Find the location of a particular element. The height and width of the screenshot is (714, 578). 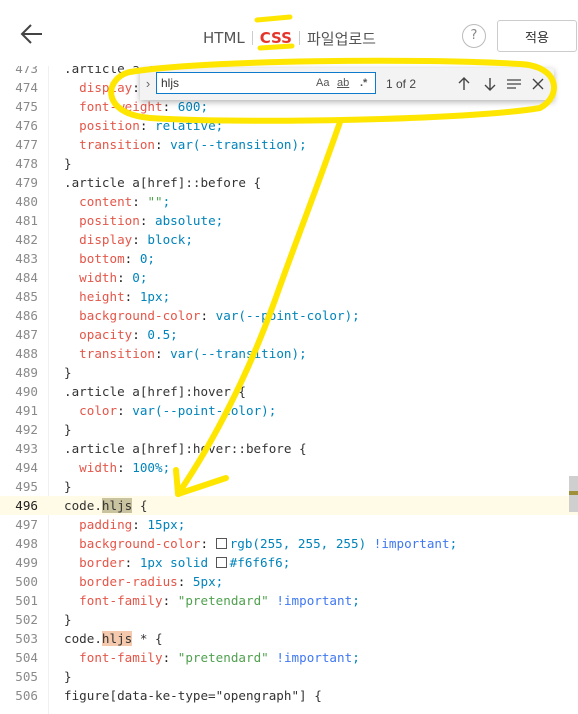

code-line: 485 height: 1px; is located at coordinates (289, 296).